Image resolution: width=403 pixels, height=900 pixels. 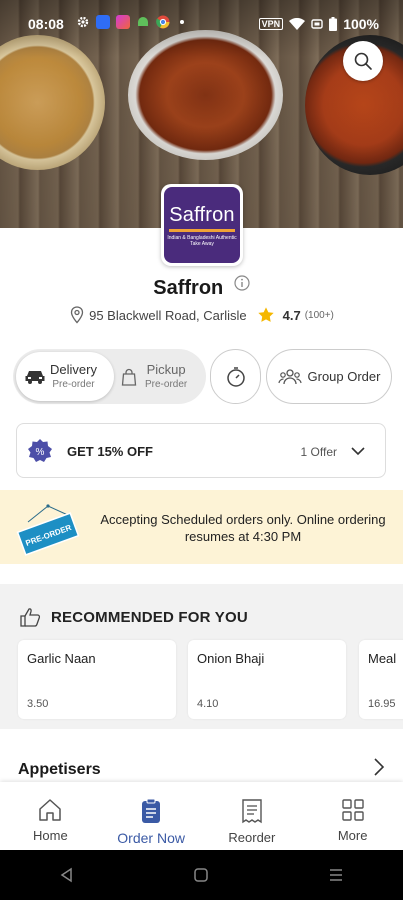 What do you see at coordinates (208, 704) in the screenshot?
I see `item-price: 4.10` at bounding box center [208, 704].